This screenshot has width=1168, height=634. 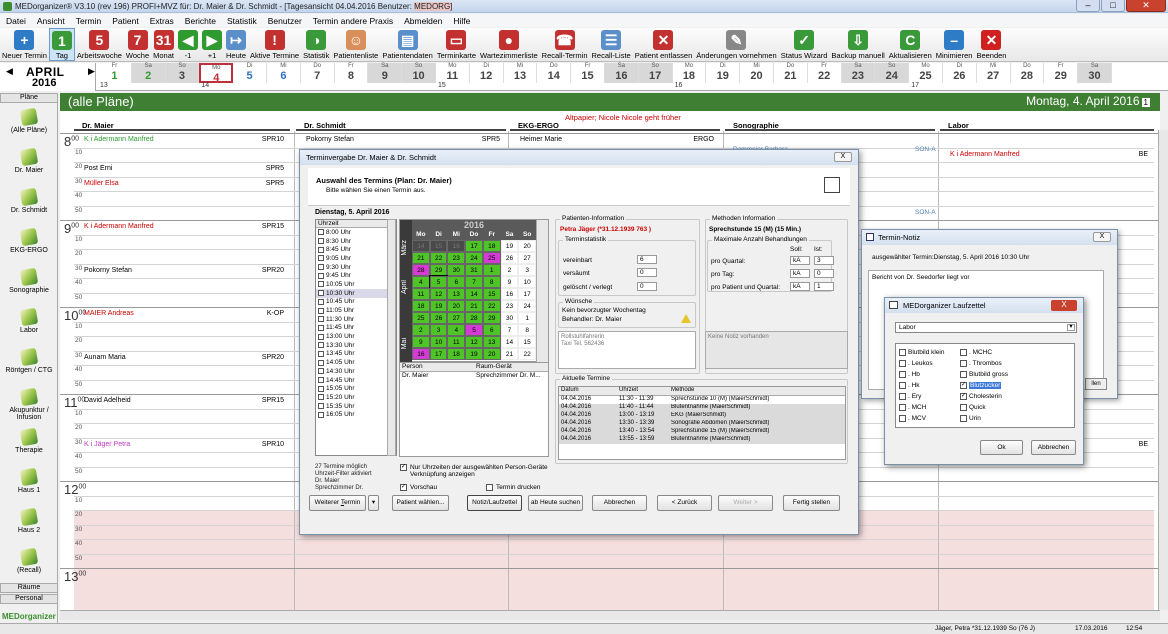 What do you see at coordinates (356, 414) in the screenshot?
I see `time-slot: 16:05 Uhr` at bounding box center [356, 414].